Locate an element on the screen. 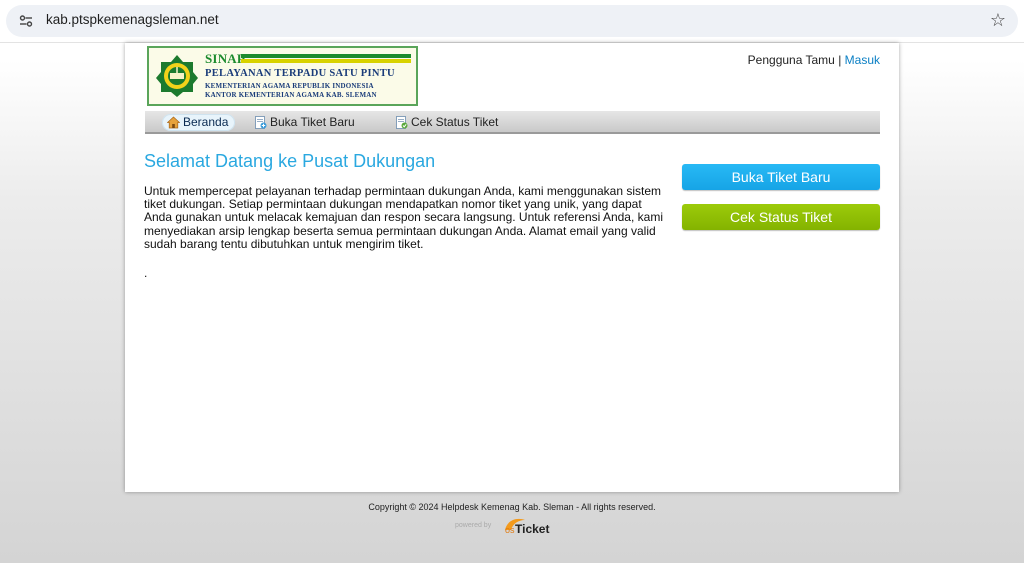 The width and height of the screenshot is (1024, 563). logo-yellow-band is located at coordinates (326, 61).